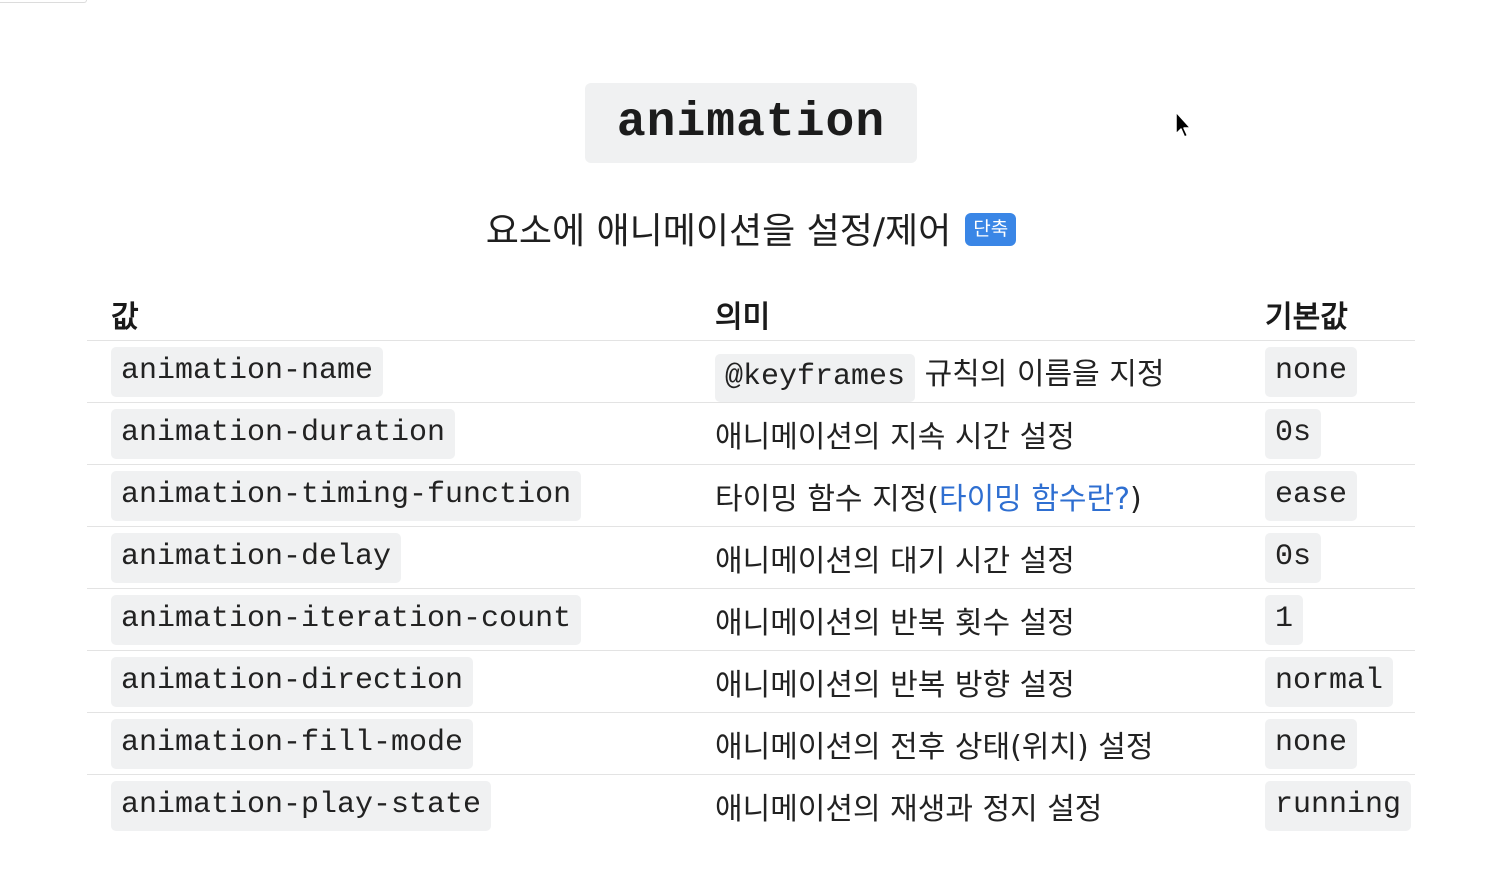  Describe the element at coordinates (1311, 495) in the screenshot. I see `default-value: ease` at that location.